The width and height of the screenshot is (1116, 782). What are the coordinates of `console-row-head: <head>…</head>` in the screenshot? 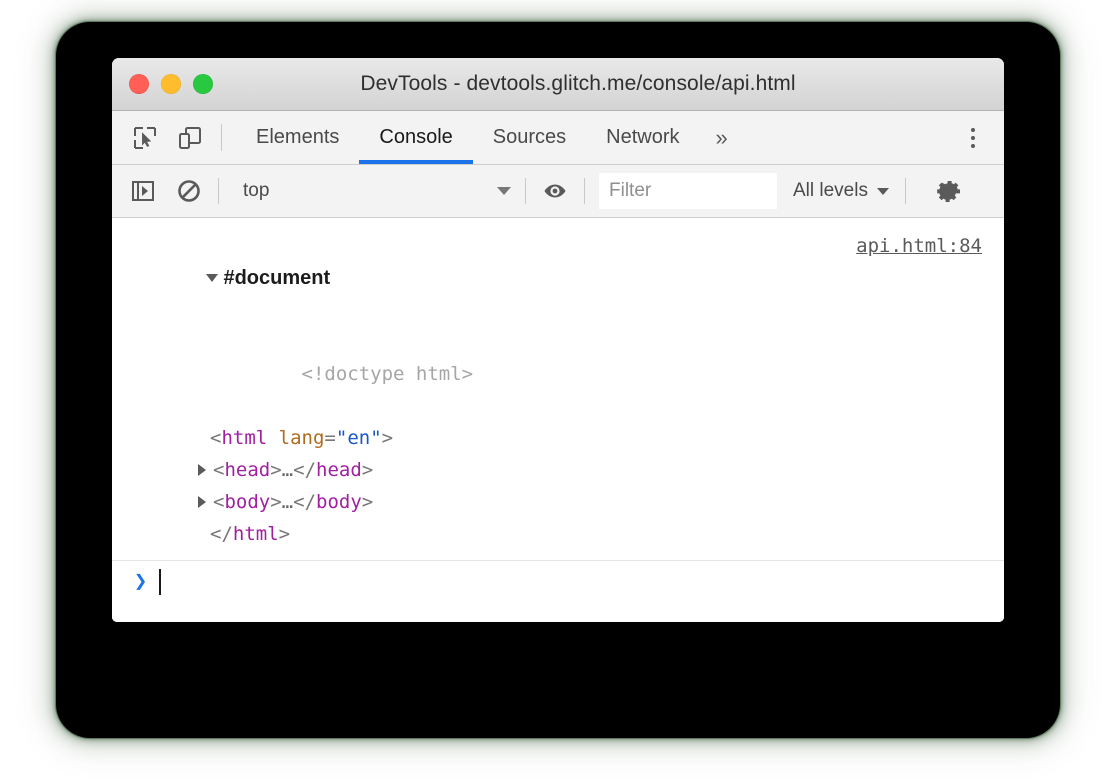 It's located at (558, 470).